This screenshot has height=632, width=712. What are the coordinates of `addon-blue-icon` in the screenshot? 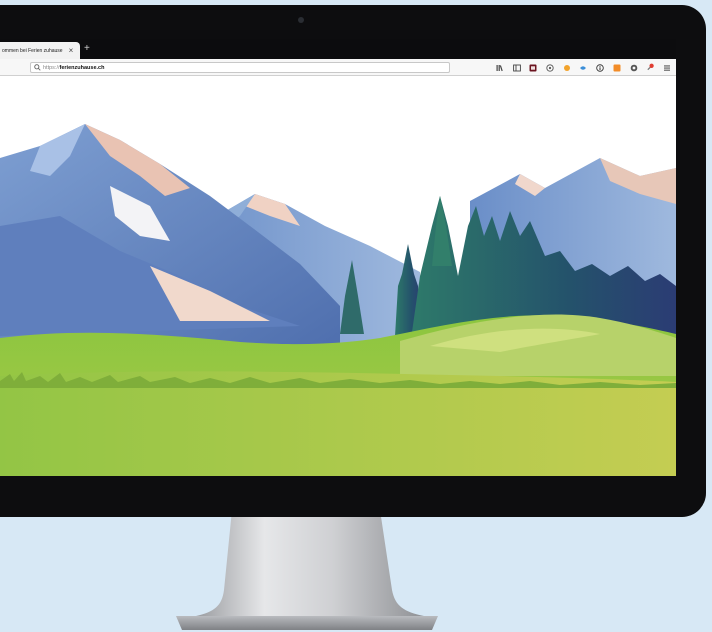 It's located at (583, 68).